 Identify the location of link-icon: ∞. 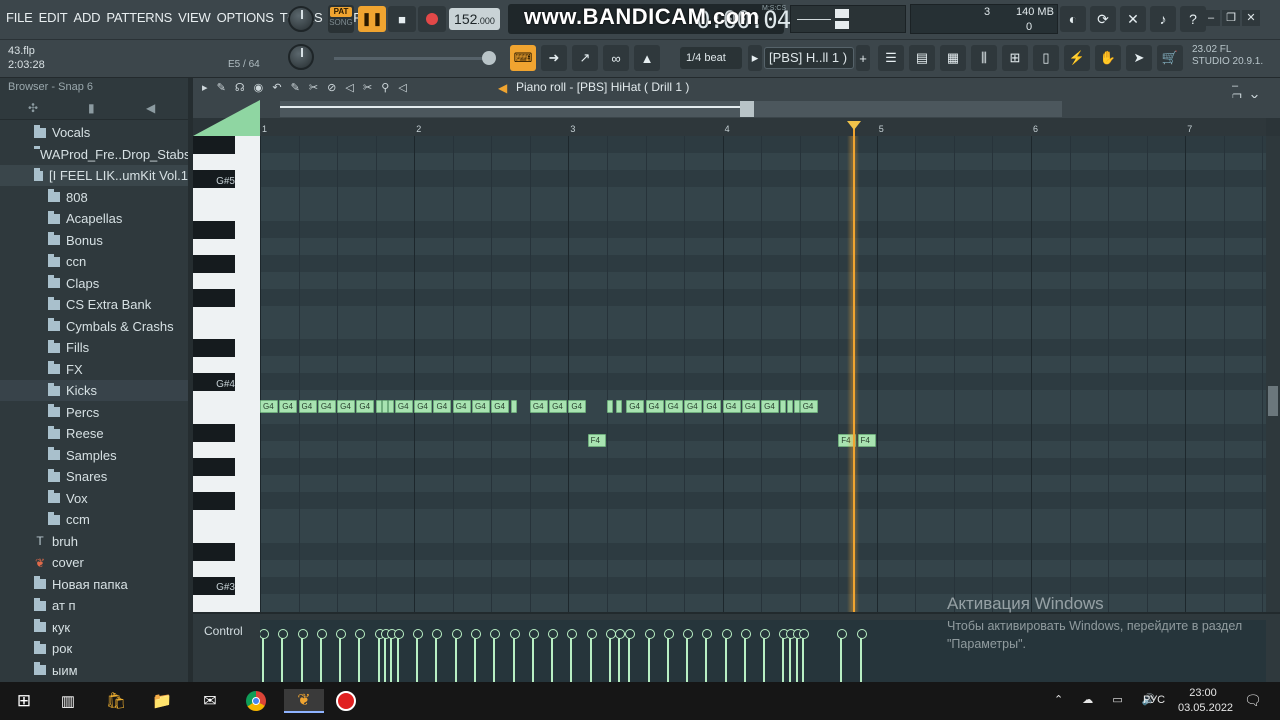
(616, 58).